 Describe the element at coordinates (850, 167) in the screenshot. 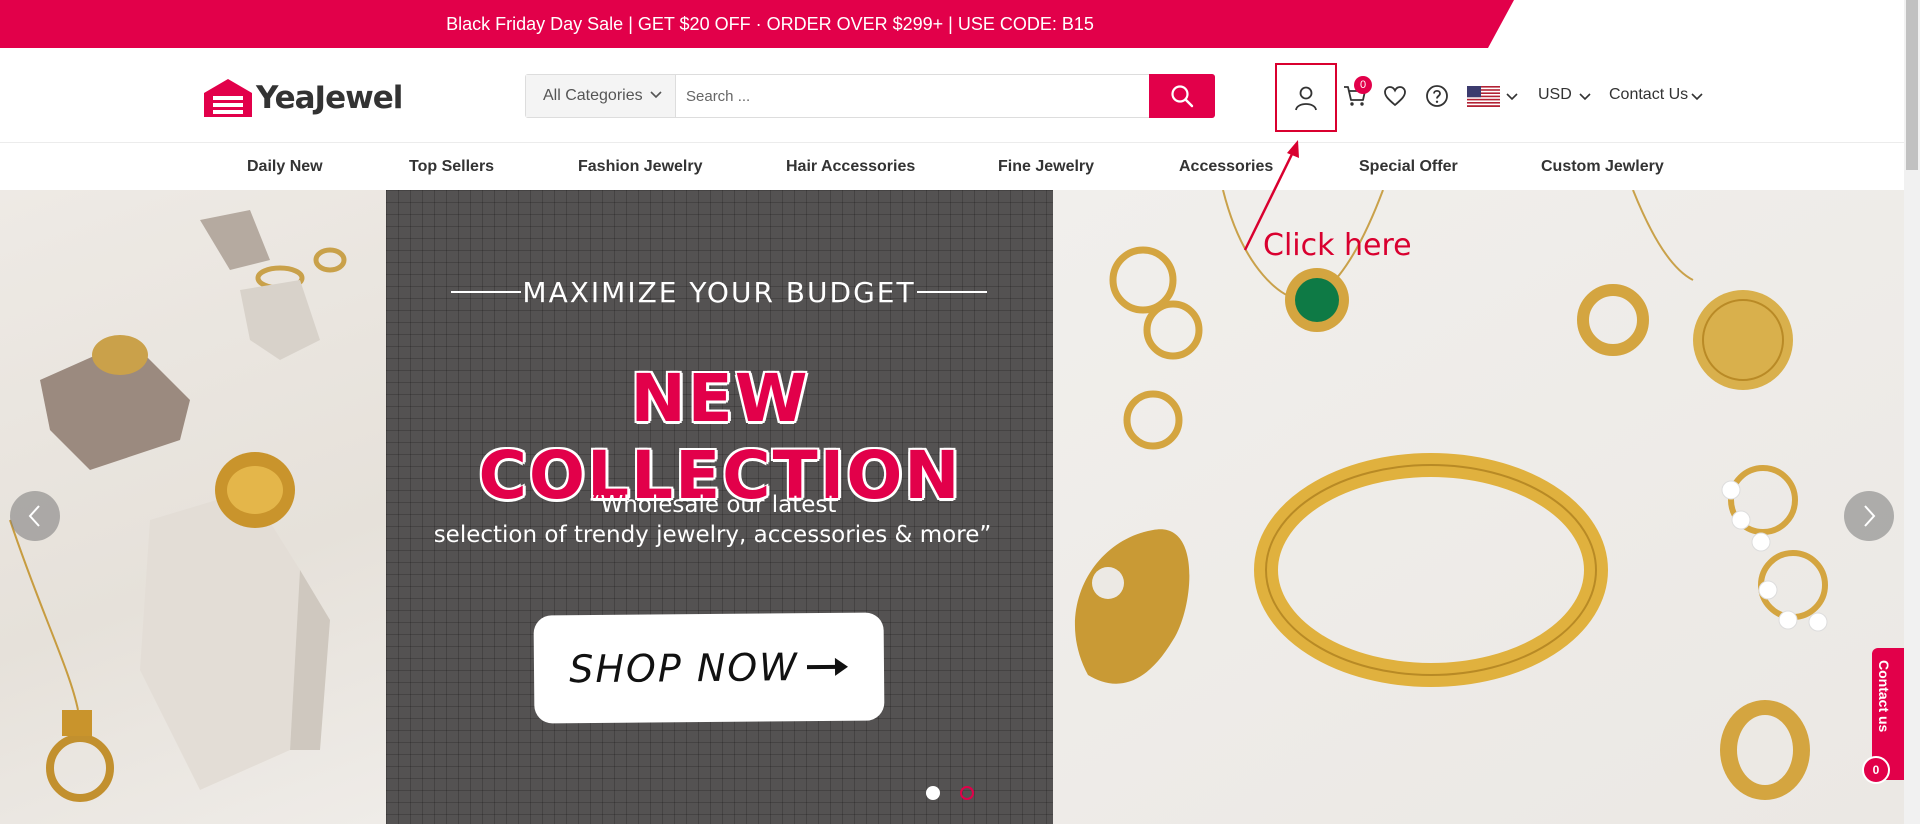

I see `nav-item-hair-accessories: Hair Accessories` at that location.